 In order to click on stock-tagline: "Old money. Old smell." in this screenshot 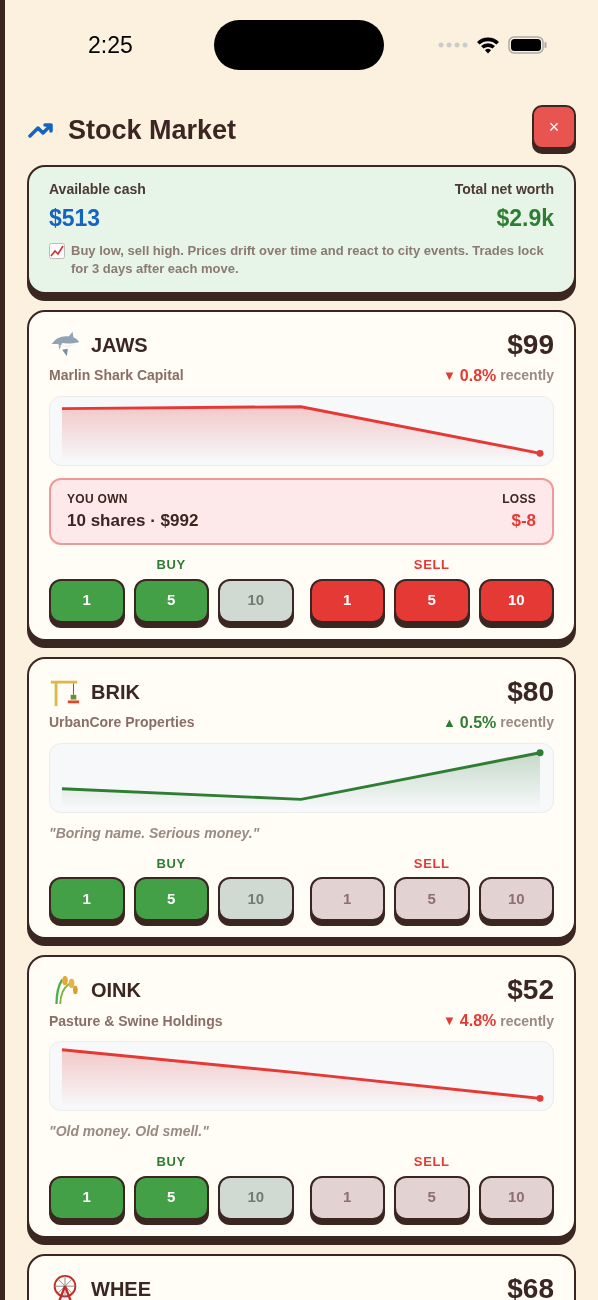, I will do `click(129, 1131)`.